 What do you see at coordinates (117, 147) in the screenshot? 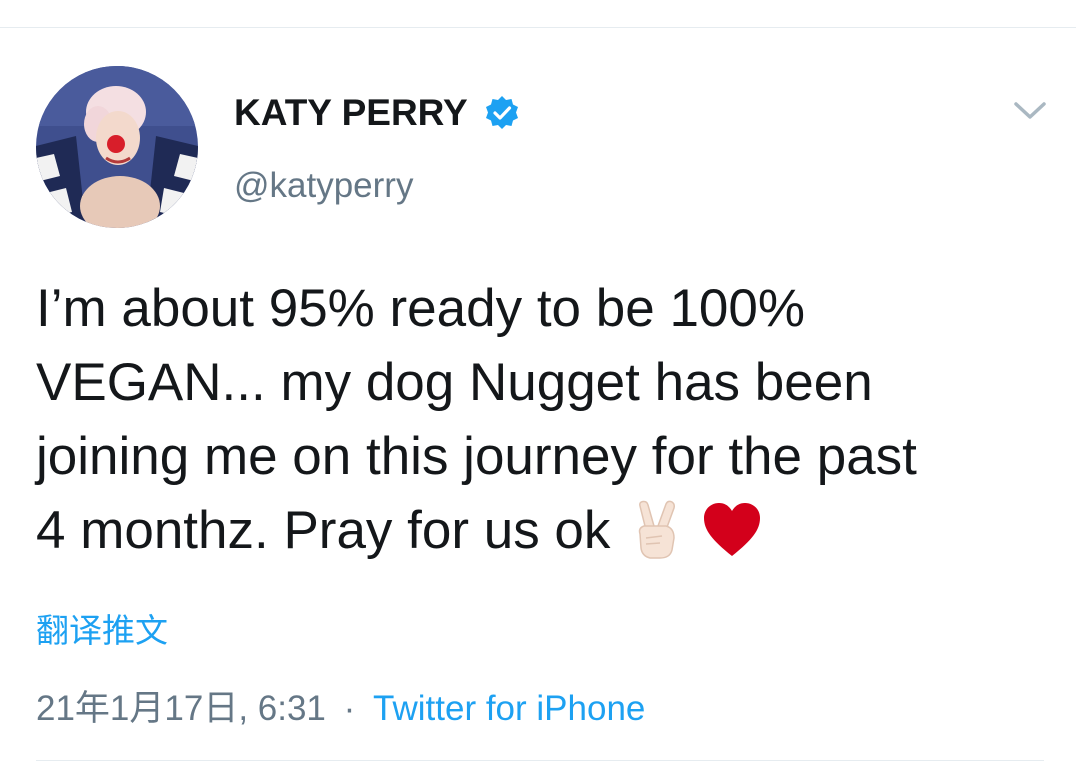
I see `avatar` at bounding box center [117, 147].